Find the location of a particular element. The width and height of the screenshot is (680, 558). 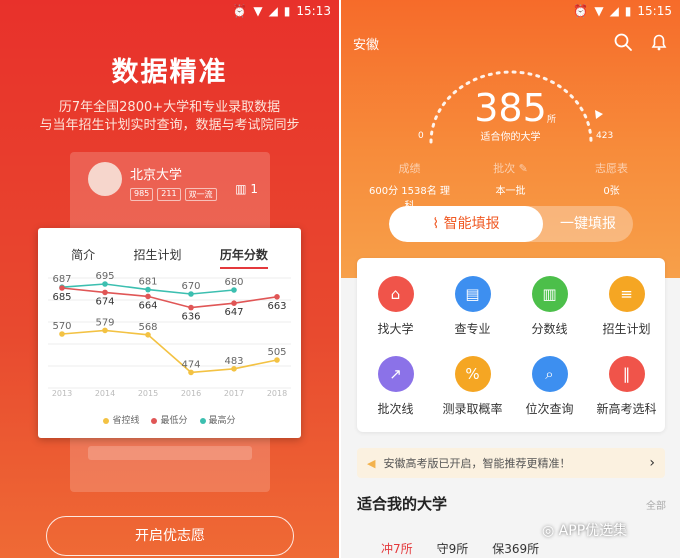

data-label: 647 is located at coordinates (233, 312).